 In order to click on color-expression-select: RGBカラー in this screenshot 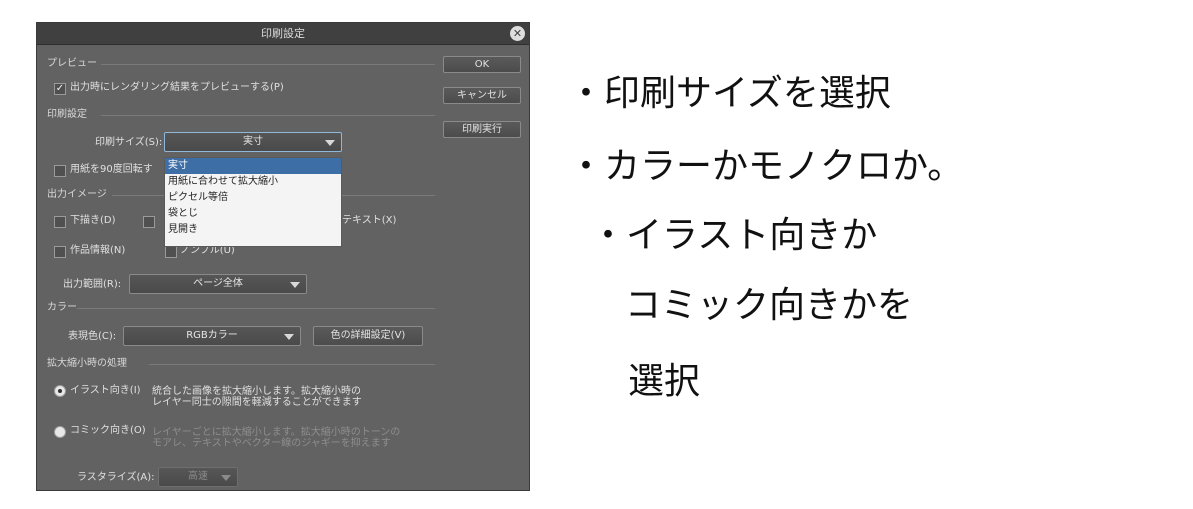, I will do `click(212, 336)`.